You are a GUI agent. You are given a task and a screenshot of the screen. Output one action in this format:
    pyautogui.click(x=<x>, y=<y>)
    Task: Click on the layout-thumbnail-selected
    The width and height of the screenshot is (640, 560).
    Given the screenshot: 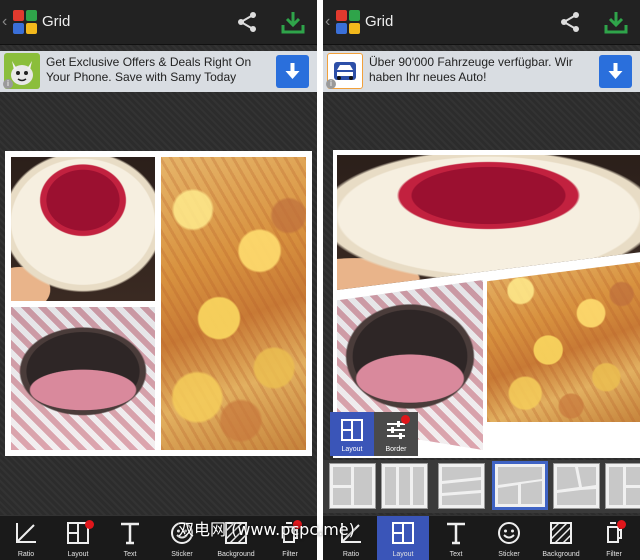 What is the action you would take?
    pyautogui.click(x=520, y=485)
    